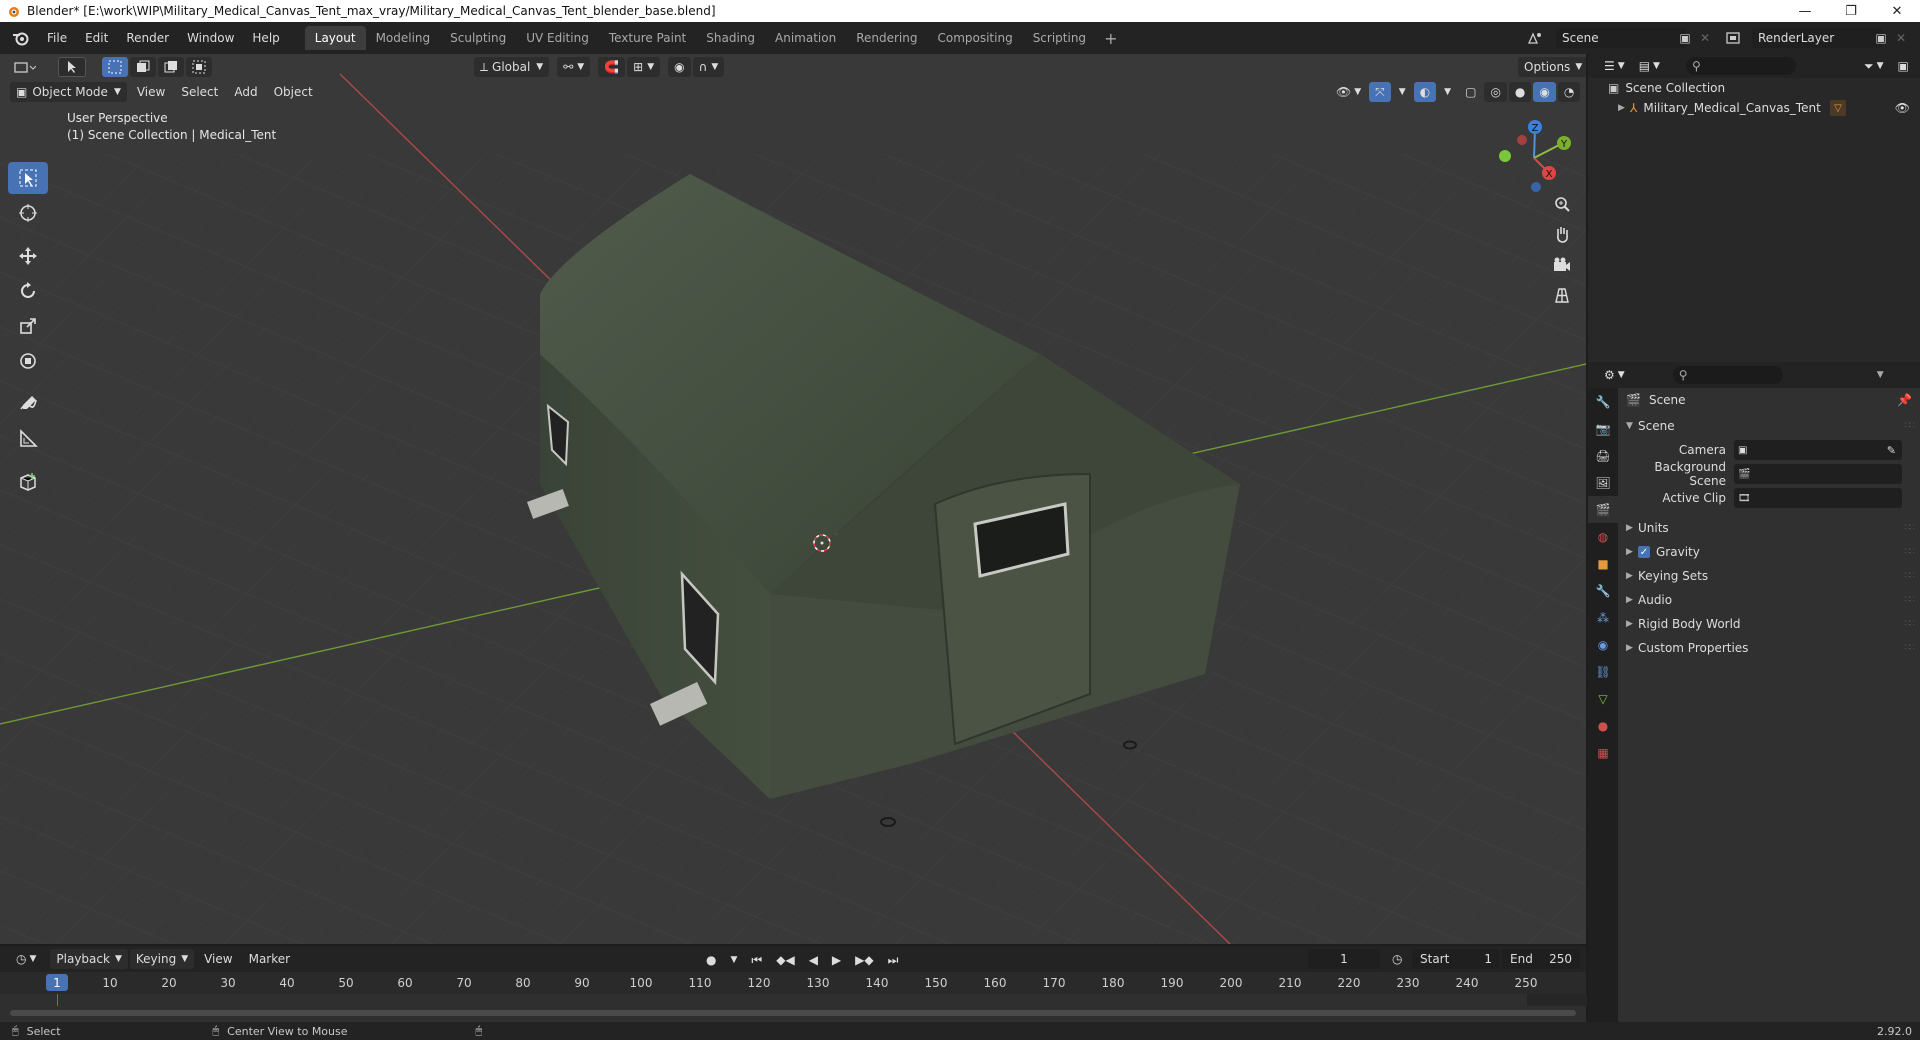  What do you see at coordinates (57, 38) in the screenshot?
I see `menu-file: File` at bounding box center [57, 38].